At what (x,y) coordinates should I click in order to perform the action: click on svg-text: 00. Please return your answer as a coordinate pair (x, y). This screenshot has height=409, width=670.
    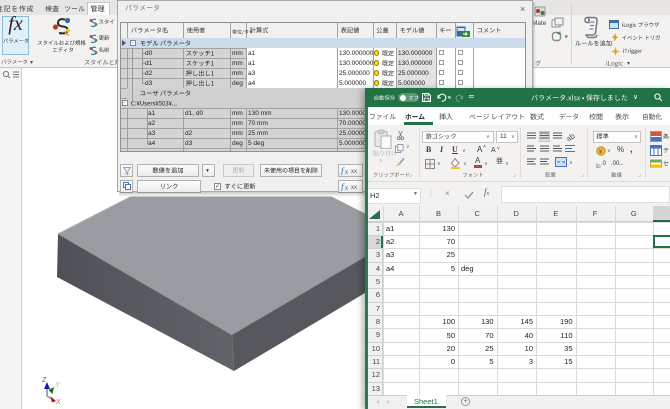
    Looking at the image, I should click on (598, 166).